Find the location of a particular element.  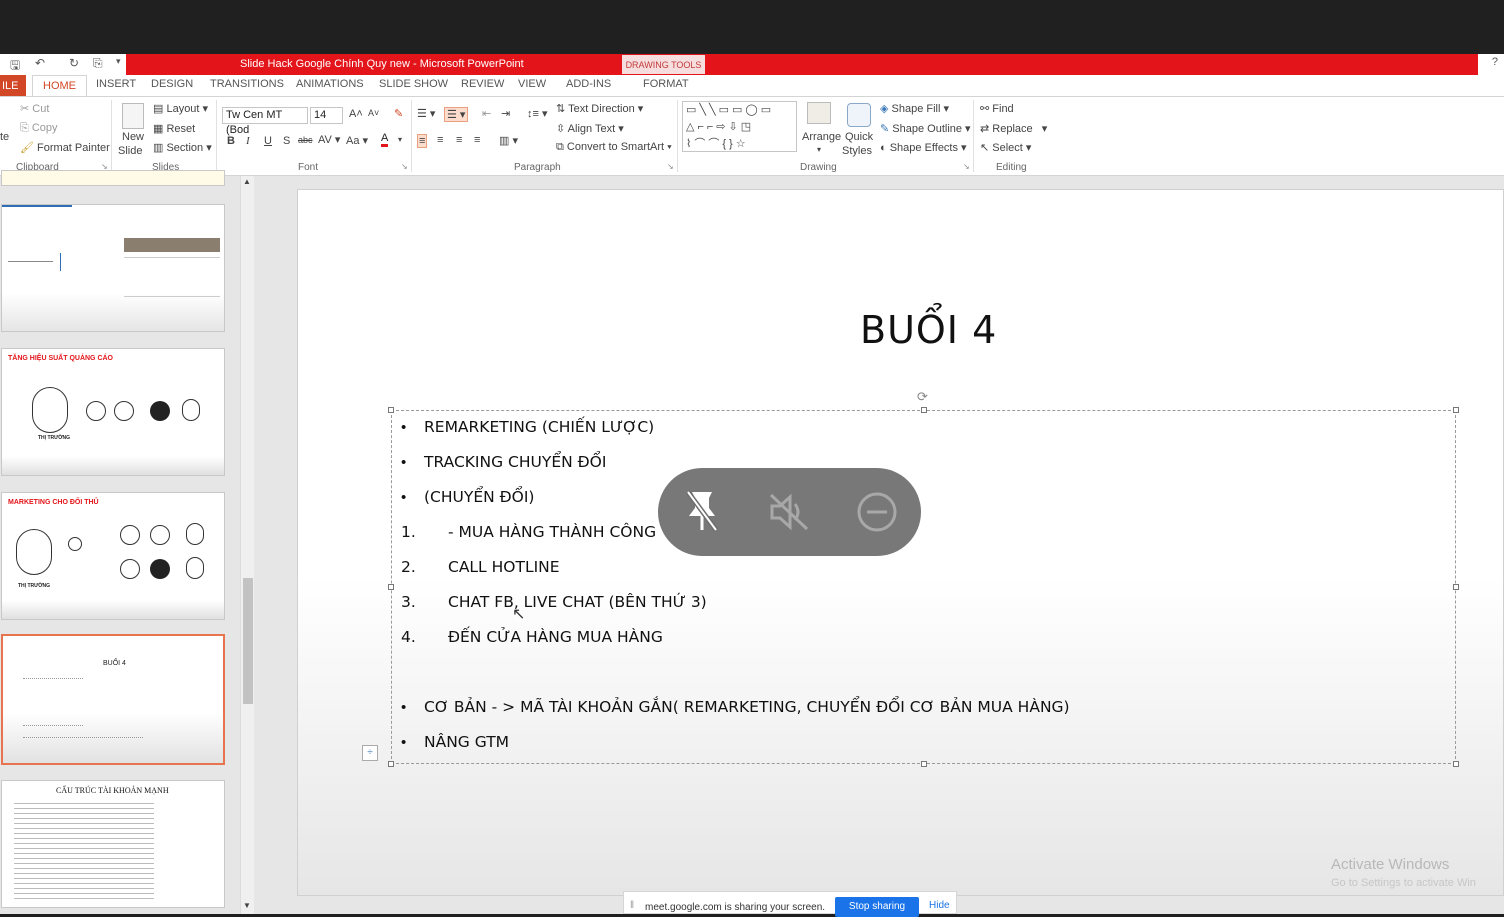

change-case-icon: Aa ▾ is located at coordinates (357, 140).